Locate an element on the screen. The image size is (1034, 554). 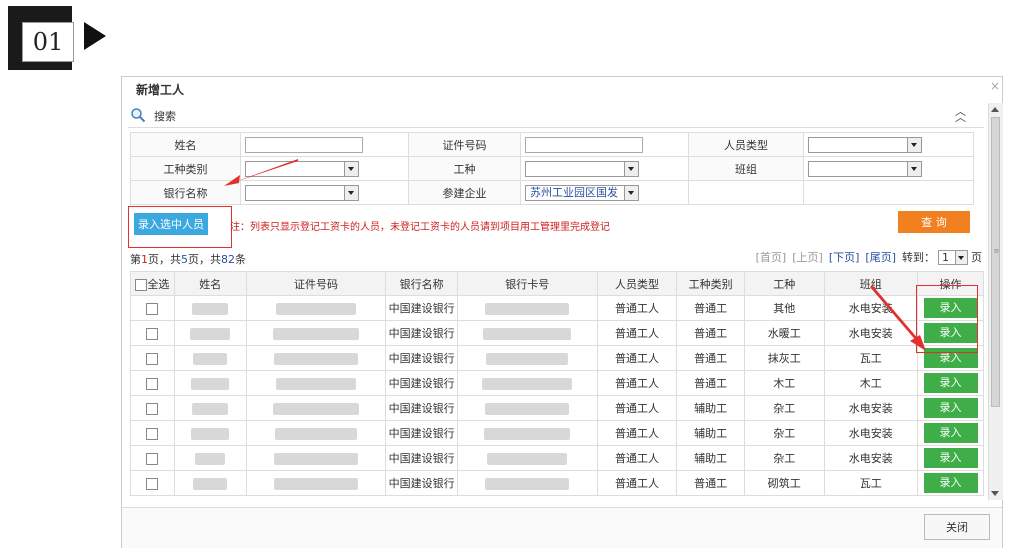
step-badge: 01 is located at coordinates (41, 38).